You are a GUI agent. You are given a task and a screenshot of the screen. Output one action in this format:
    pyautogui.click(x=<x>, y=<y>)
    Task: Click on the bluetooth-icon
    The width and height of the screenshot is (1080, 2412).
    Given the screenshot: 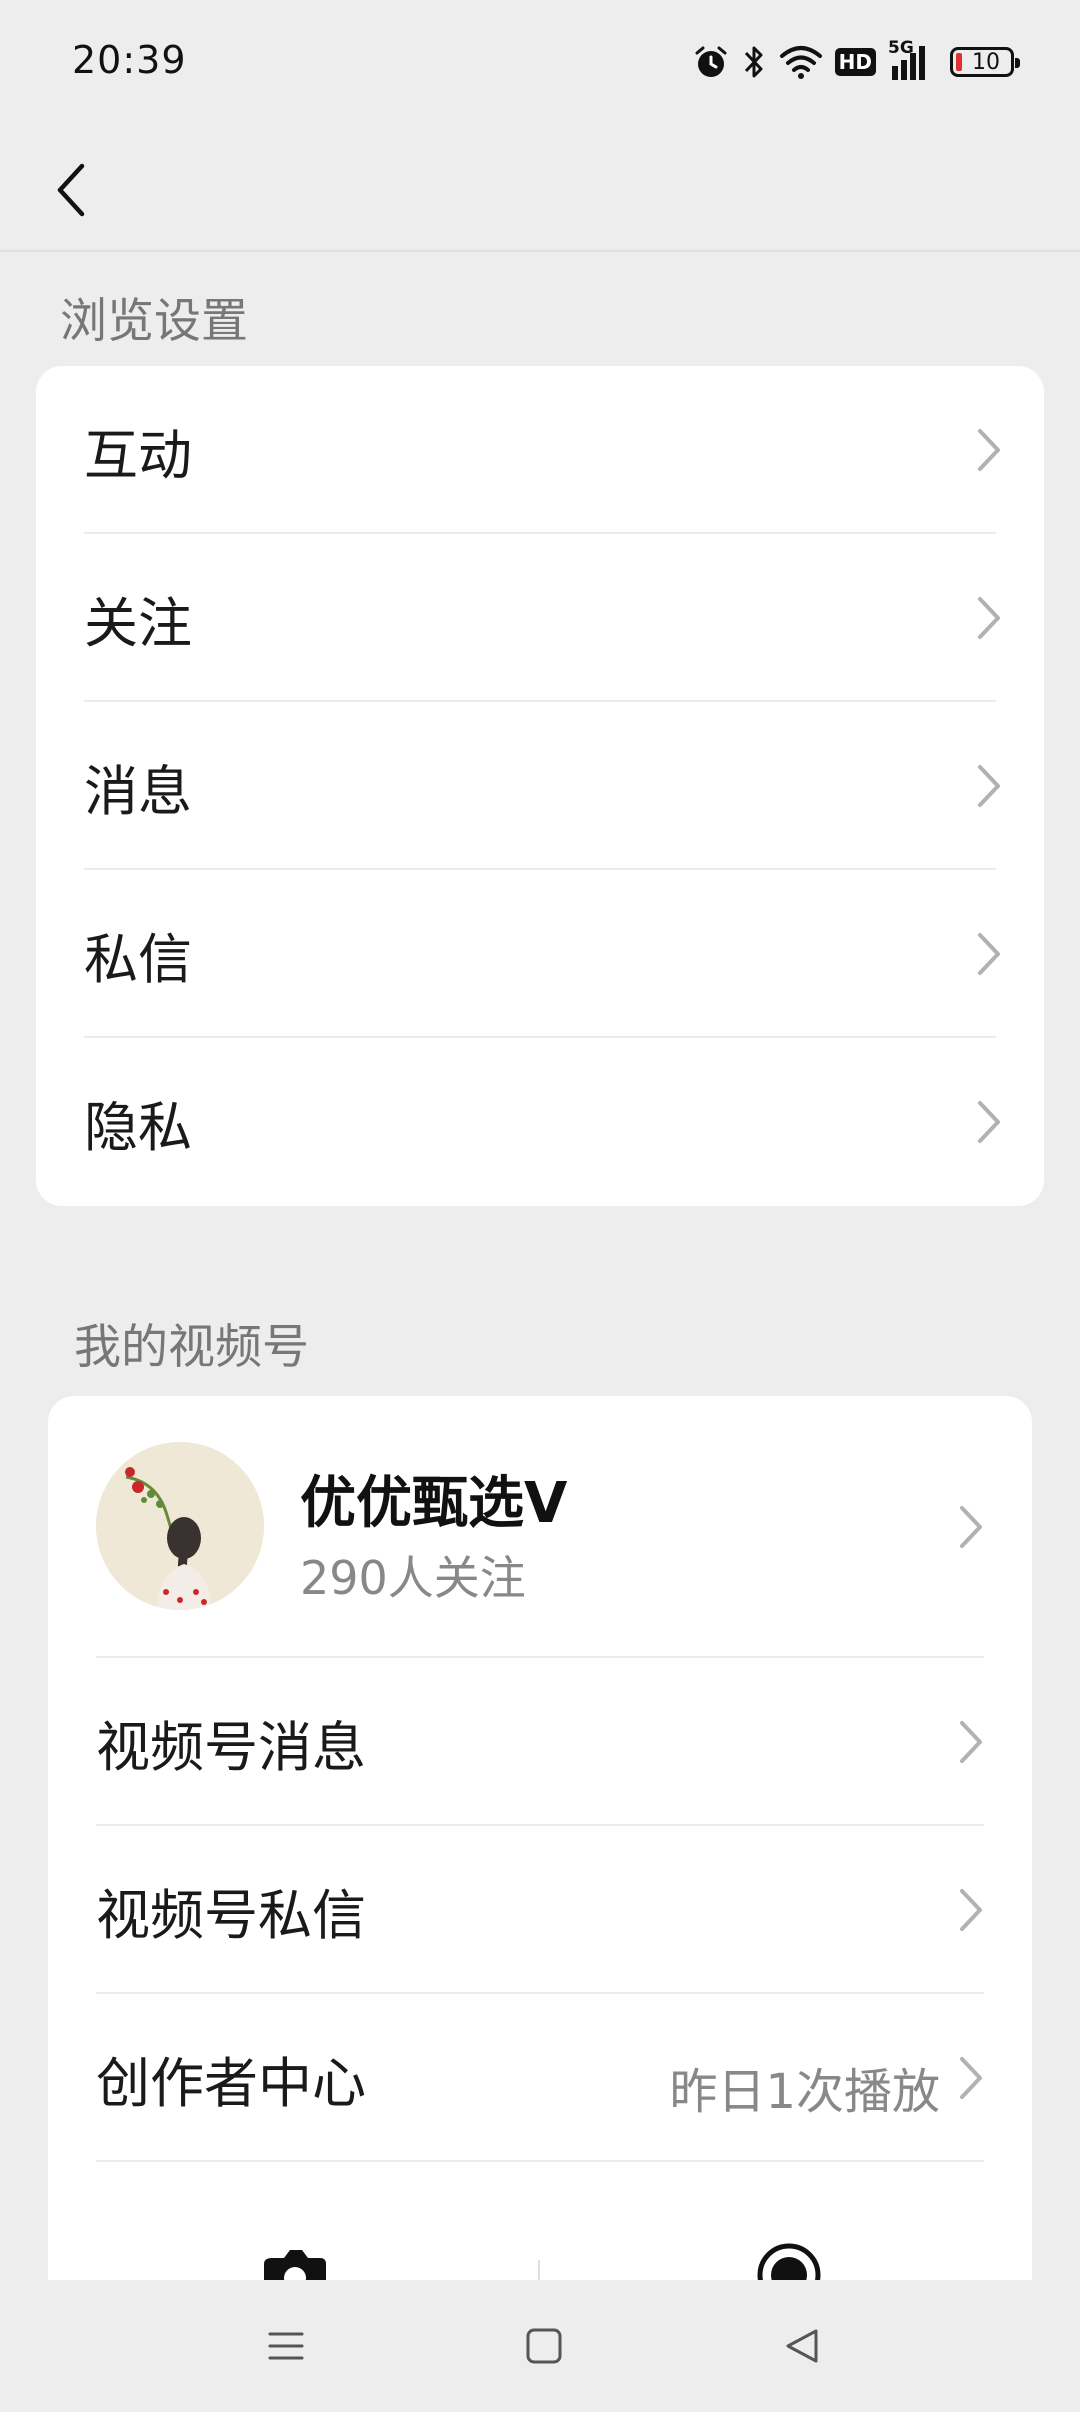 What is the action you would take?
    pyautogui.click(x=754, y=62)
    